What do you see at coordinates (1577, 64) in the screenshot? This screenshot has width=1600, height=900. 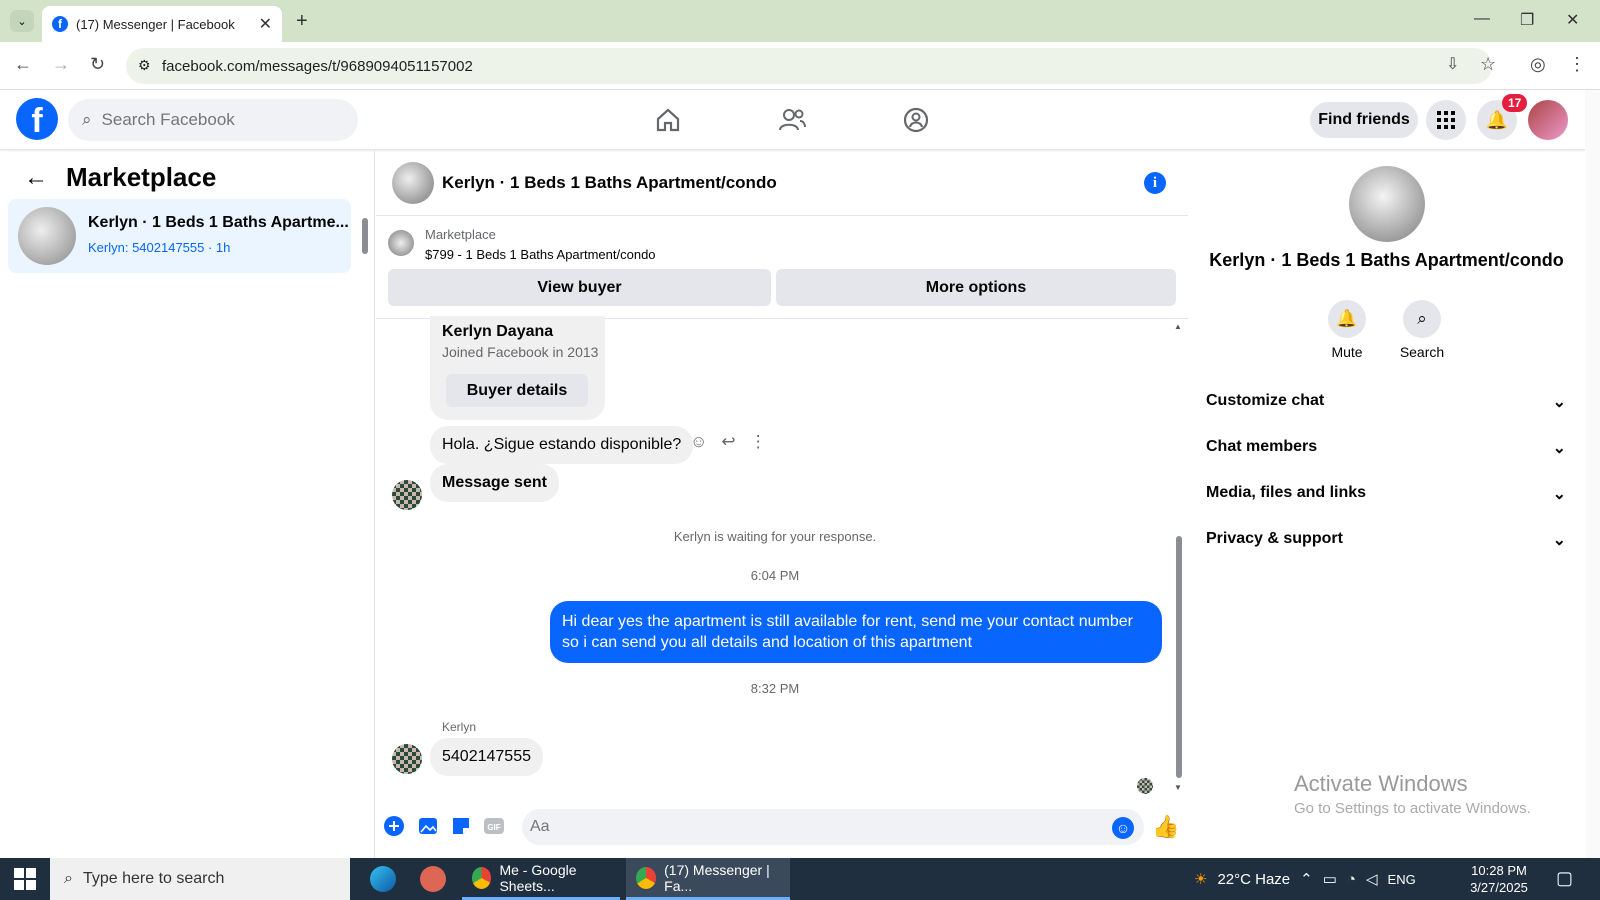 I see `menu-kebab-icon: ⋮` at bounding box center [1577, 64].